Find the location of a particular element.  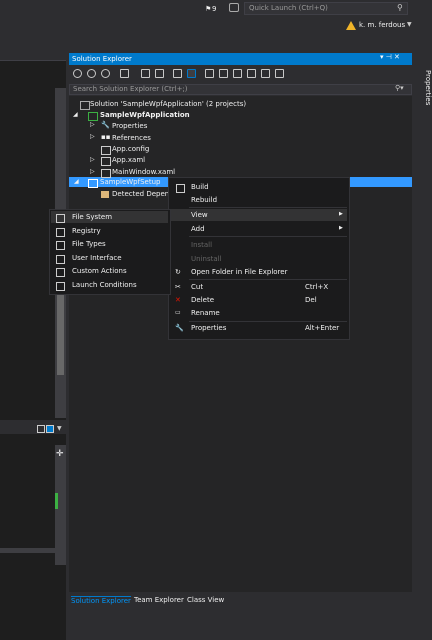

setup-project-icon is located at coordinates (93, 183).